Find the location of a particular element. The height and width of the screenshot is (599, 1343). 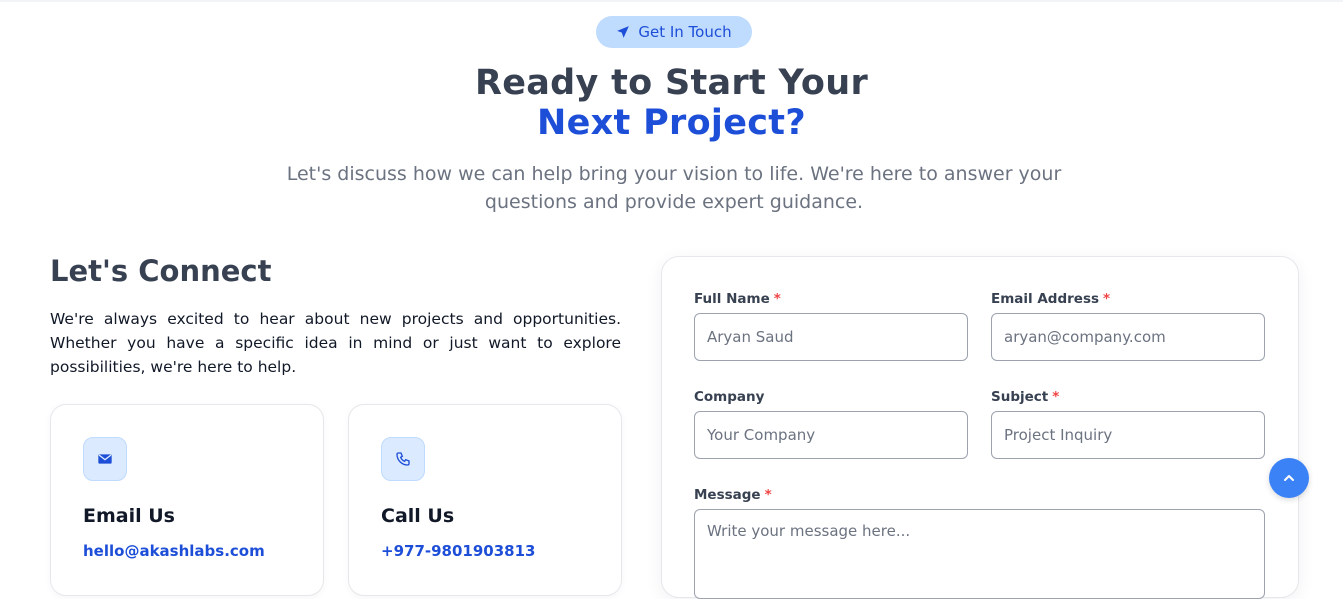

full-name-label: Full Name * is located at coordinates (737, 299).